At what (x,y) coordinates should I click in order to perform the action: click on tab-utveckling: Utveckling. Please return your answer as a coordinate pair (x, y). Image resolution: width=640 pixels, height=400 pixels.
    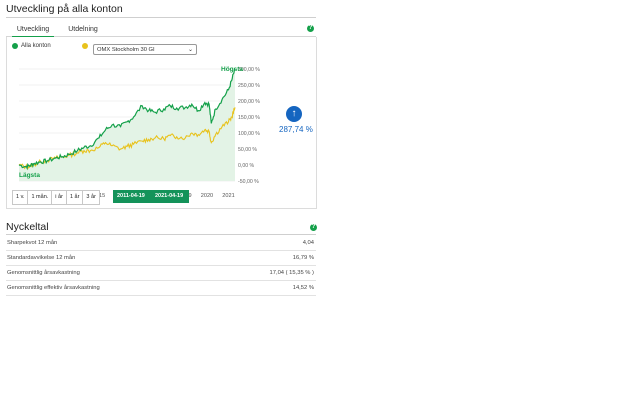
    Looking at the image, I should click on (33, 30).